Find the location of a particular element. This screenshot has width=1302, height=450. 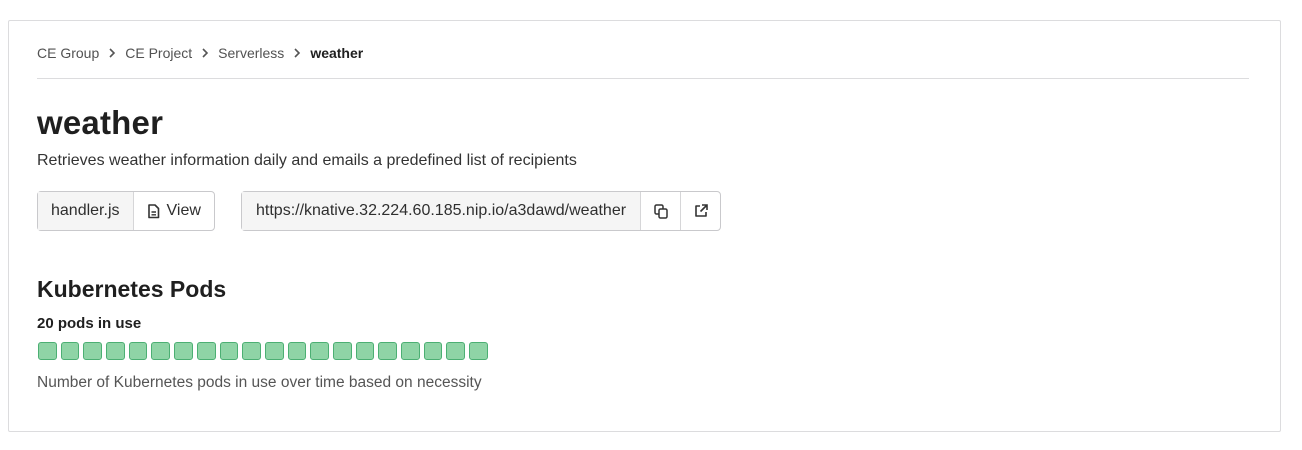

breadcrumb-item-serverless: Serverless is located at coordinates (251, 53).